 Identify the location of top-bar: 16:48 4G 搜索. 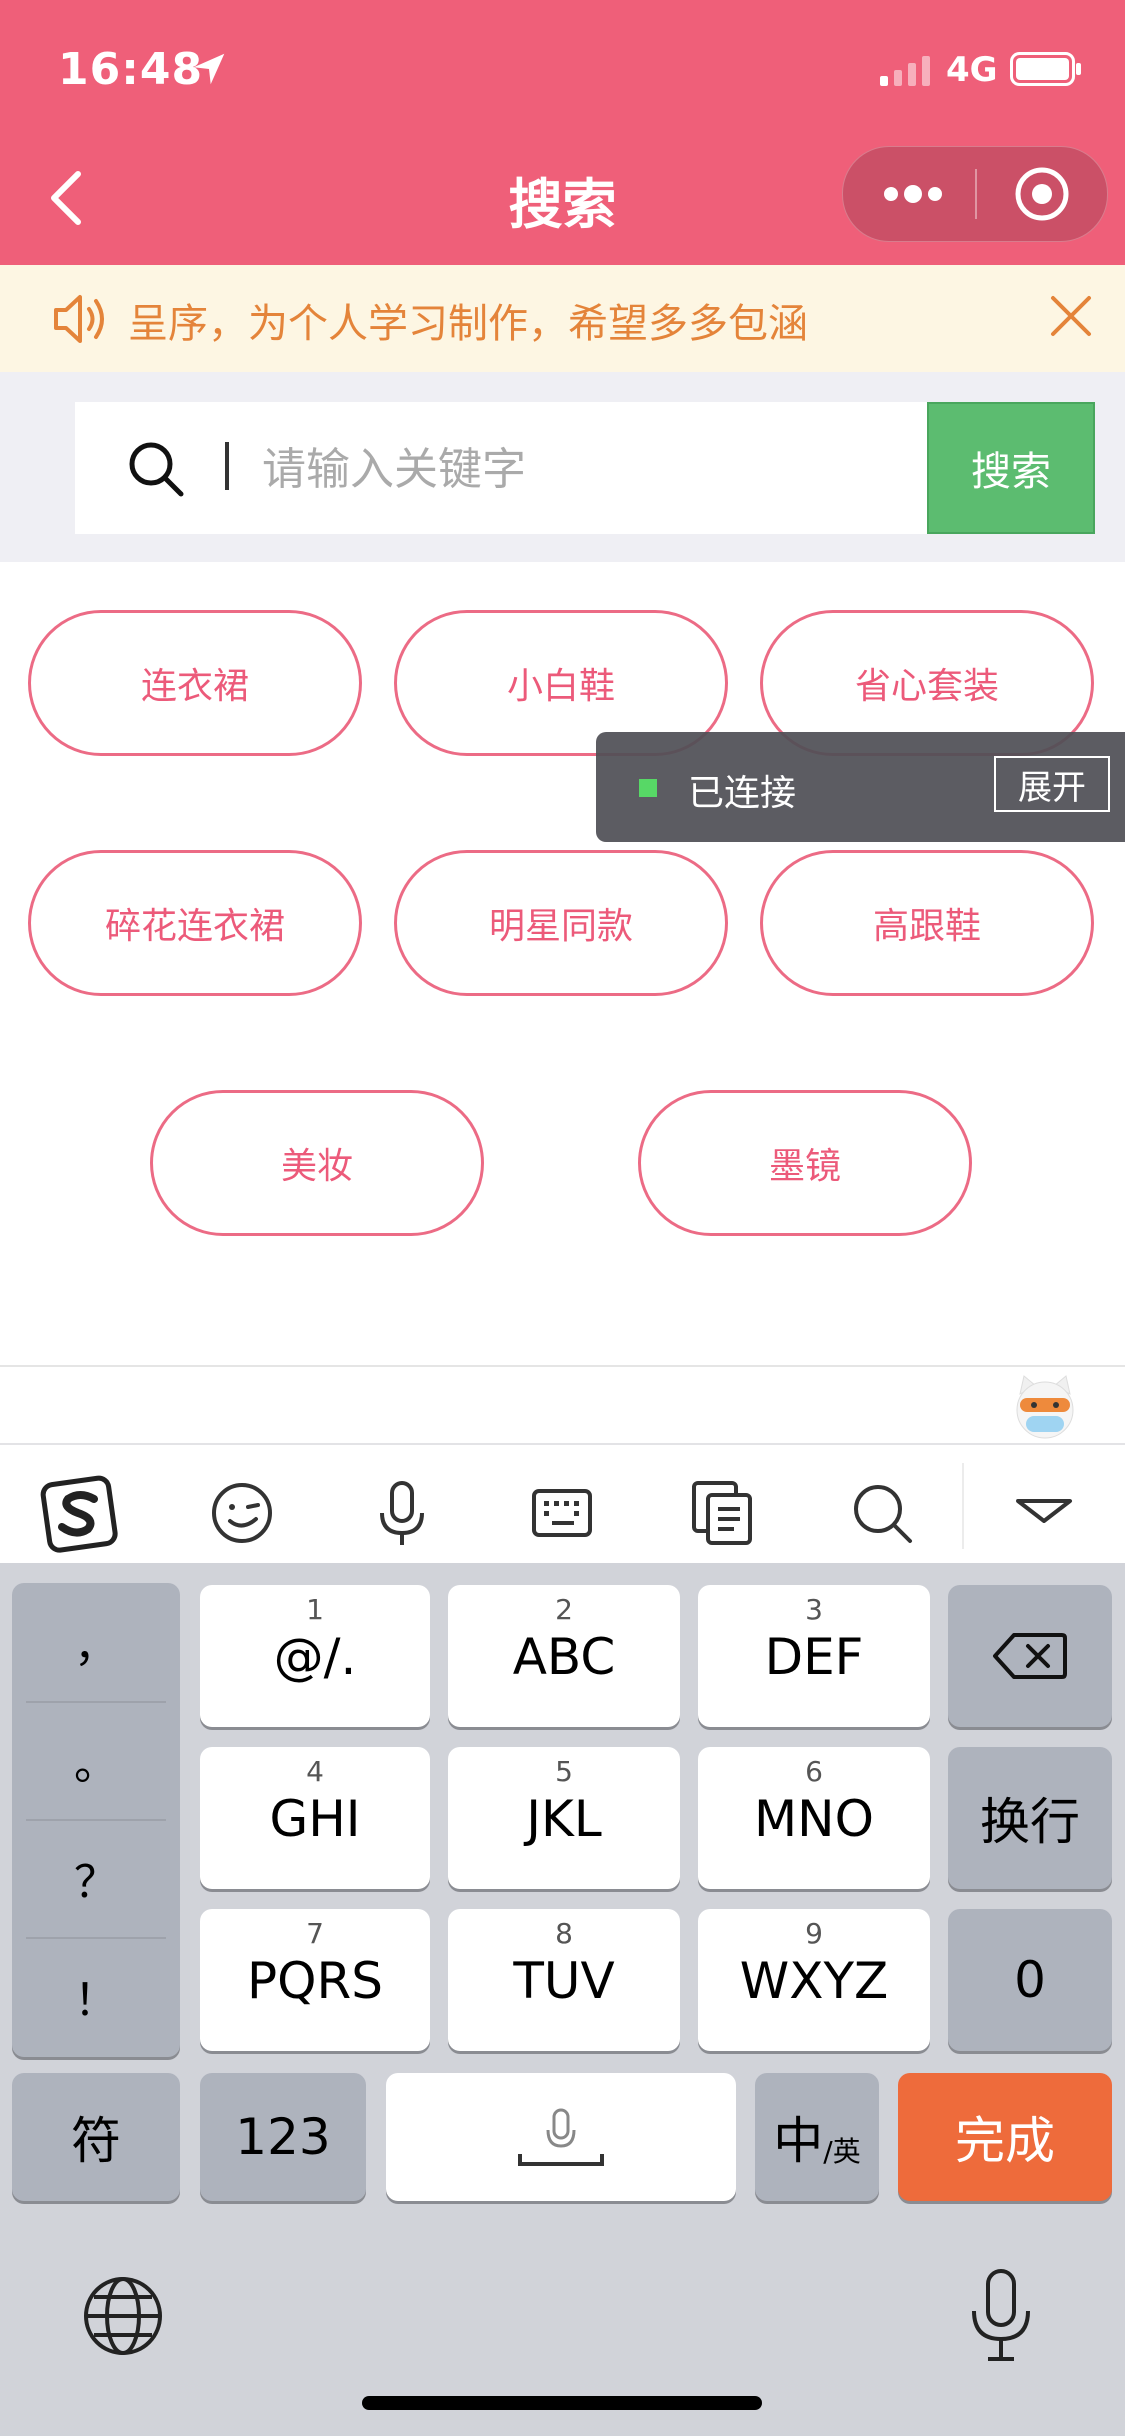
(562, 132).